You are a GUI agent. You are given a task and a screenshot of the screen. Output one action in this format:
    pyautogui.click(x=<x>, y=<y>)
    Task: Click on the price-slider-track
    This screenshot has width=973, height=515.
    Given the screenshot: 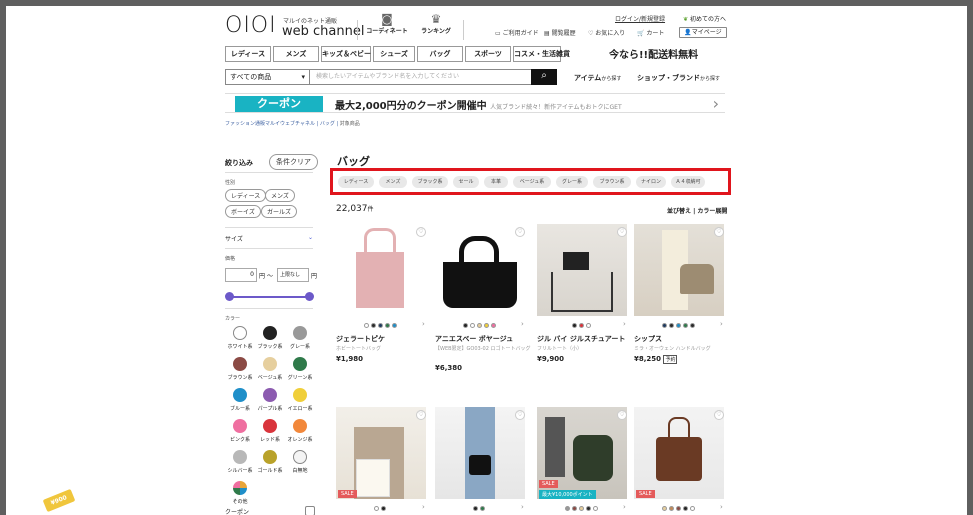 What is the action you would take?
    pyautogui.click(x=269, y=297)
    